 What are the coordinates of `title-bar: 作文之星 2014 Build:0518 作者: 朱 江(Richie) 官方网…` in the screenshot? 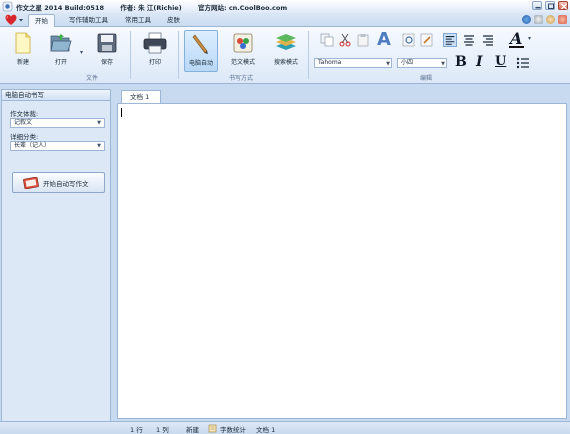 It's located at (285, 6).